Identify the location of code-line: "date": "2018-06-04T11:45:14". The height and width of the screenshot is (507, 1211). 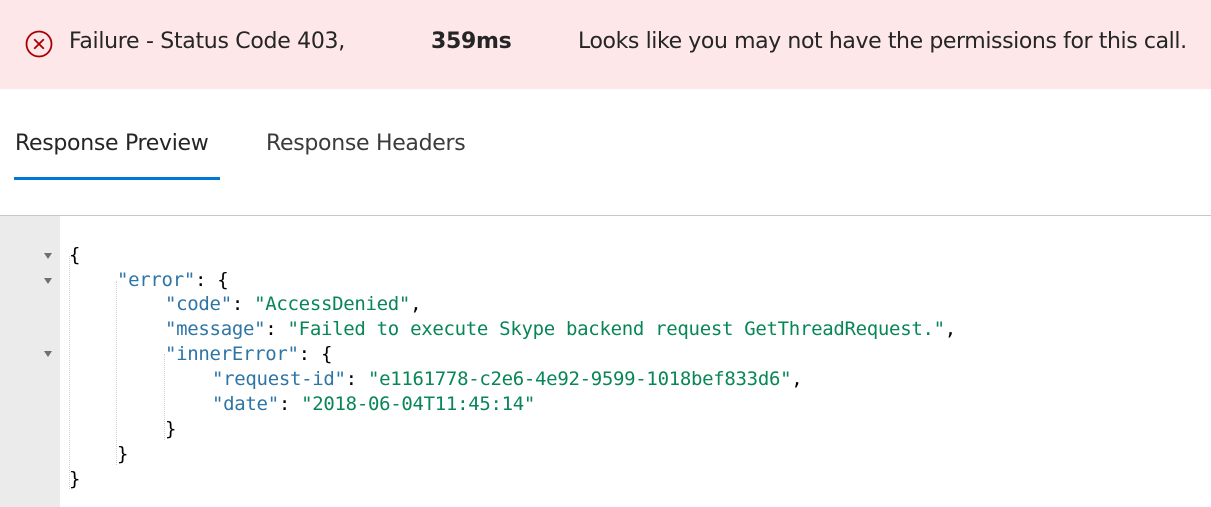
(374, 404).